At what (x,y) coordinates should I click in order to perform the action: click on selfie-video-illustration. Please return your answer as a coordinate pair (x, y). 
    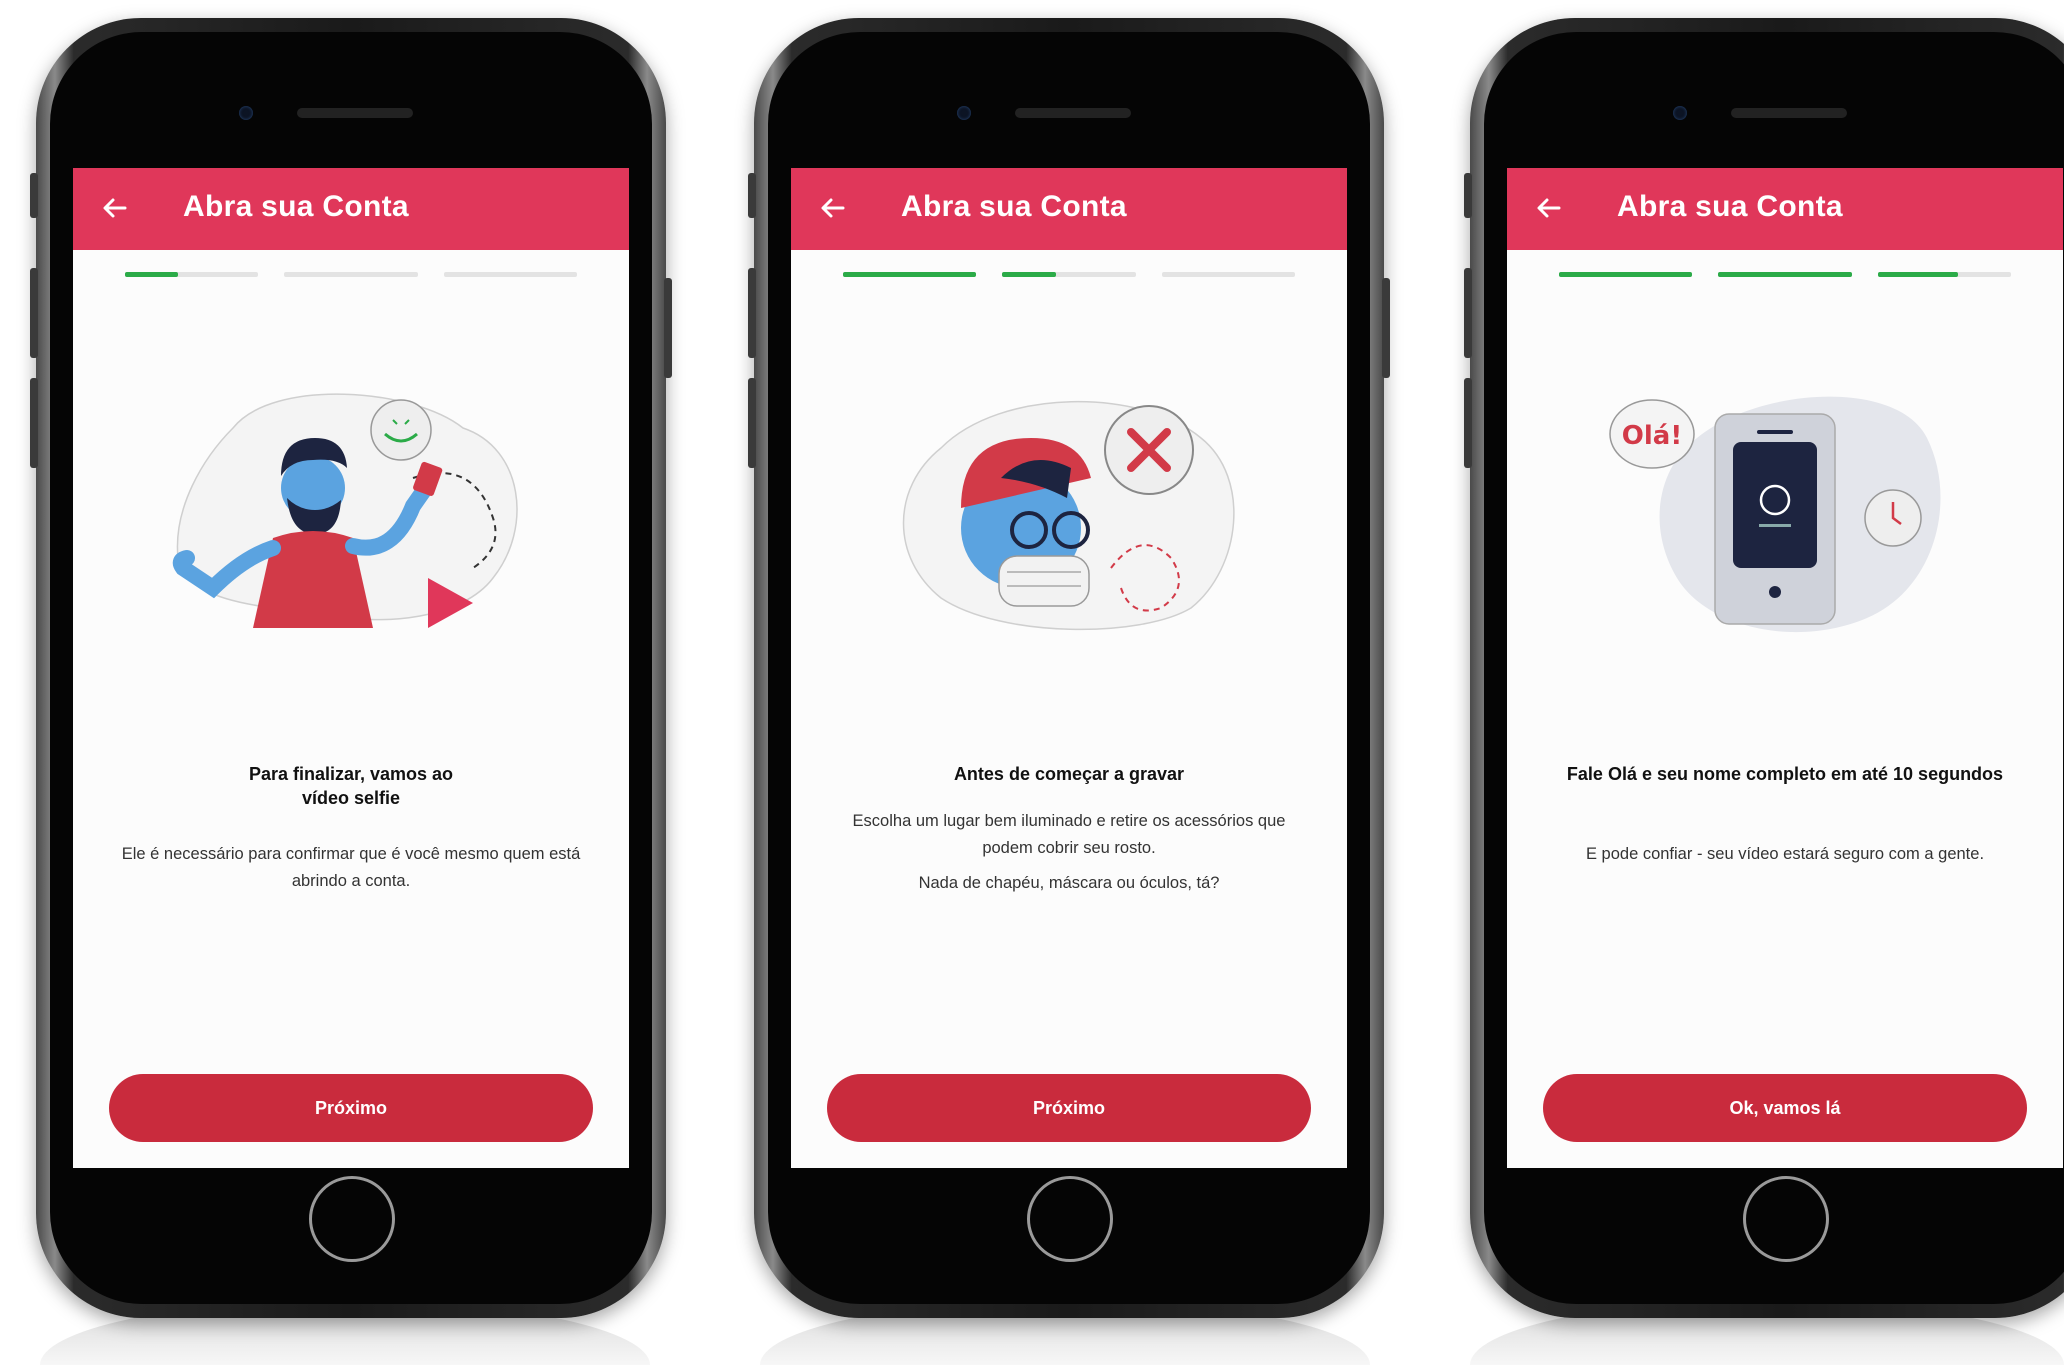
    Looking at the image, I should click on (345, 510).